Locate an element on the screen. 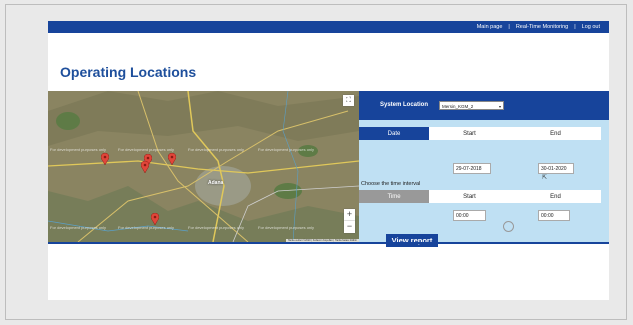 The height and width of the screenshot is (325, 633). loading-spinner-icon is located at coordinates (508, 226).